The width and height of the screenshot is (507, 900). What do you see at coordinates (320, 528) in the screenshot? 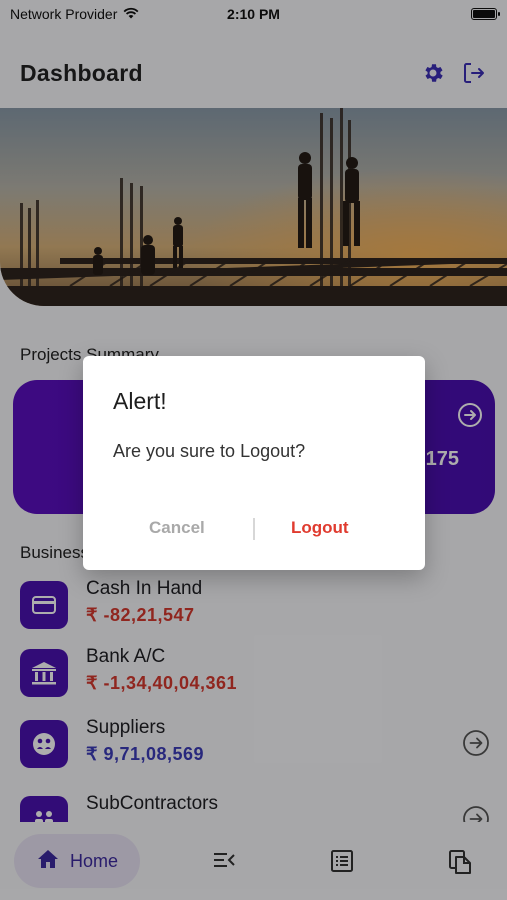
I see `logout-button: Logout` at bounding box center [320, 528].